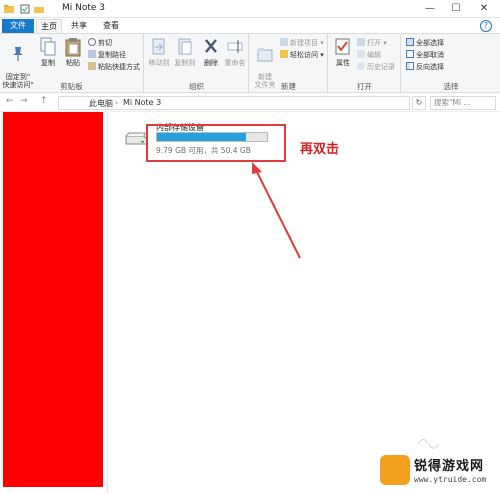 The height and width of the screenshot is (493, 500). I want to click on select-group-label: 选择, so click(451, 86).